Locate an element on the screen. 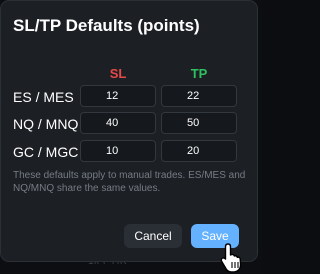 The width and height of the screenshot is (320, 274). cancel-button: Cancel is located at coordinates (153, 236).